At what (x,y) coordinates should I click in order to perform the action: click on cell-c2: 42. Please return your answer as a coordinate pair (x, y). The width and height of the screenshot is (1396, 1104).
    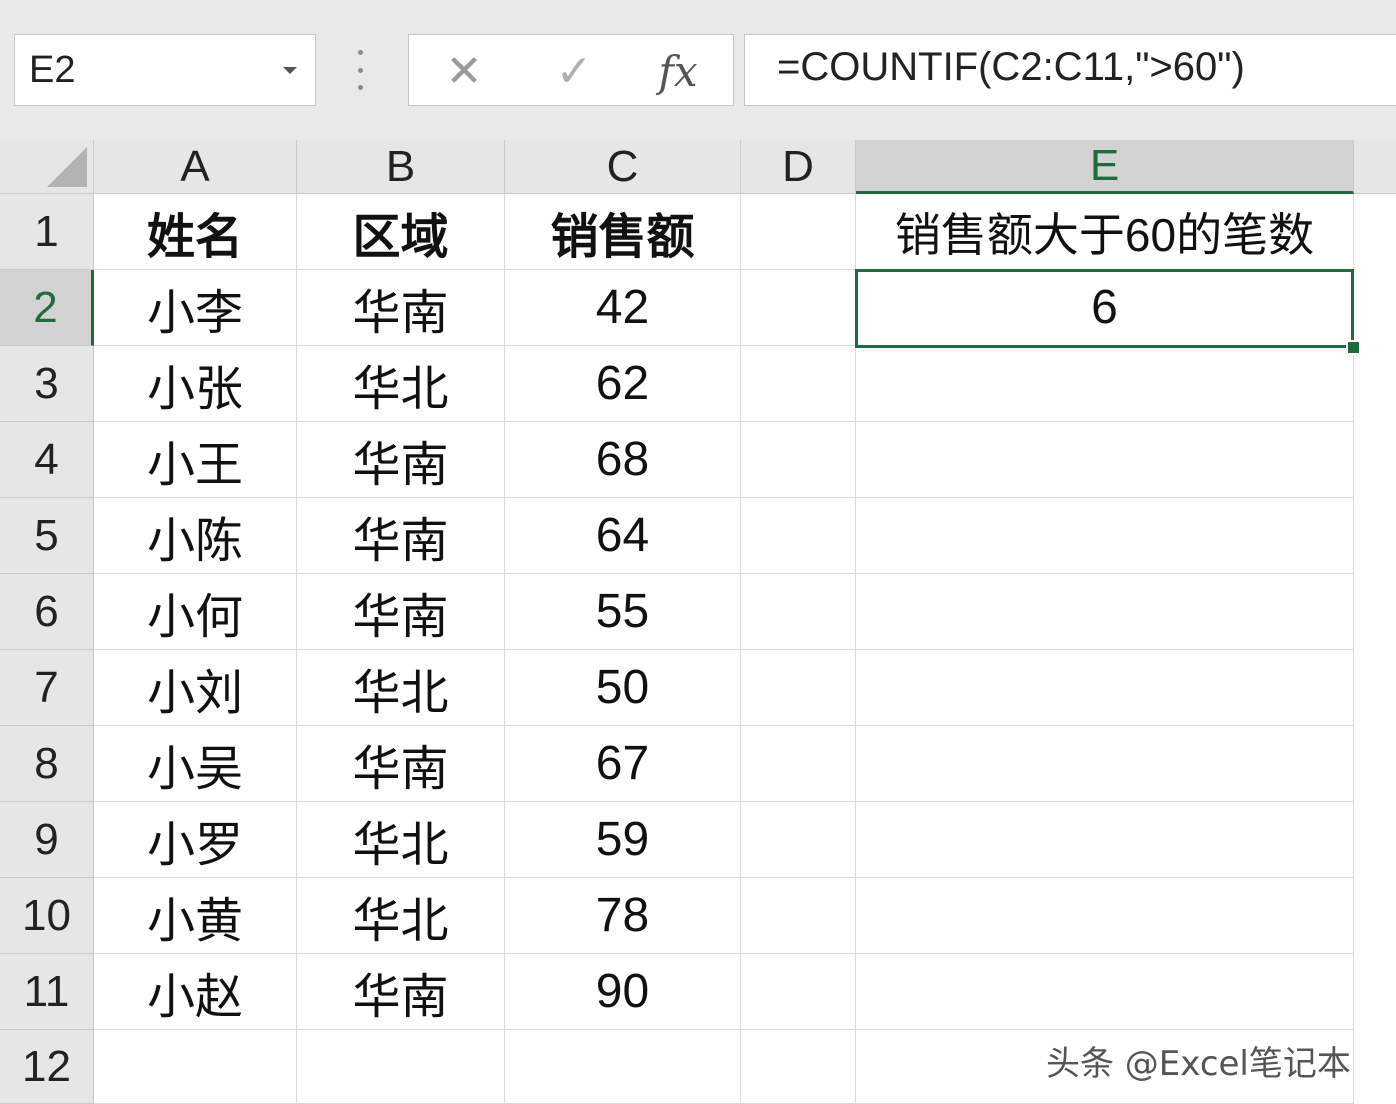
    Looking at the image, I should click on (623, 308).